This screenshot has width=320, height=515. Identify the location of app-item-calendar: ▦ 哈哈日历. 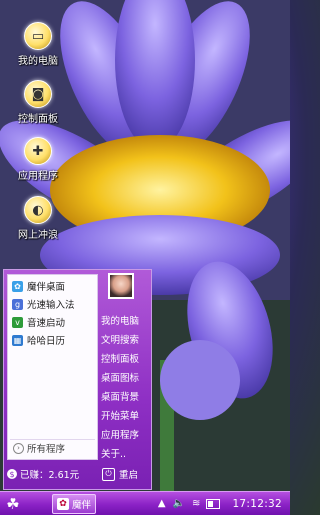
(52, 340).